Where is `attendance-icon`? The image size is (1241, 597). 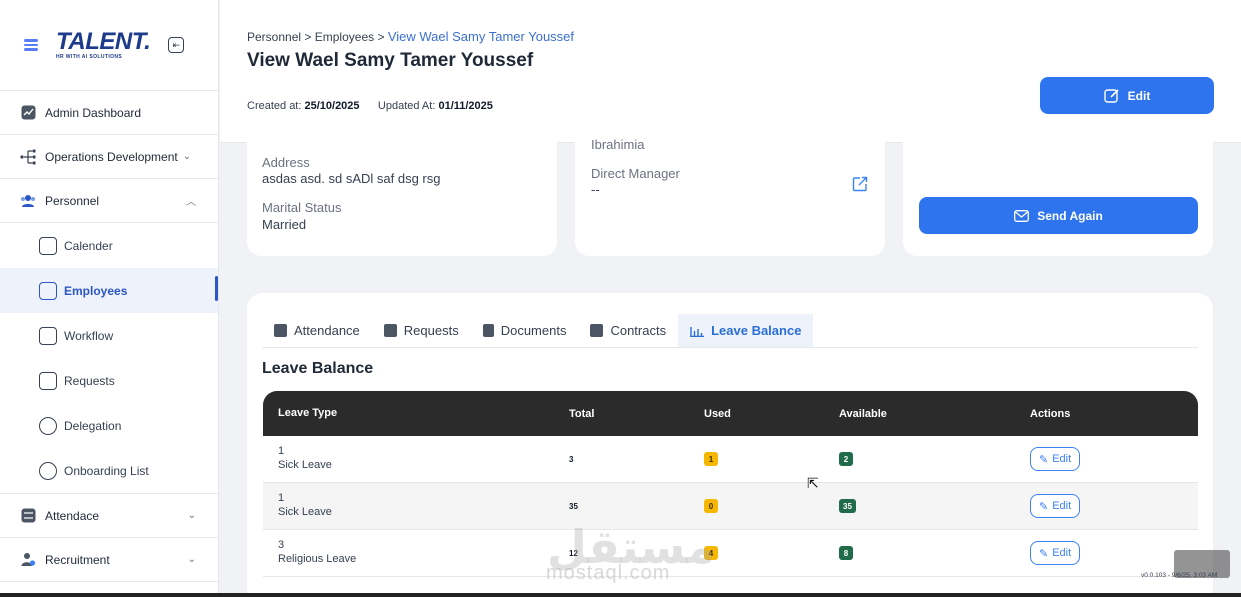
attendance-icon is located at coordinates (28, 516).